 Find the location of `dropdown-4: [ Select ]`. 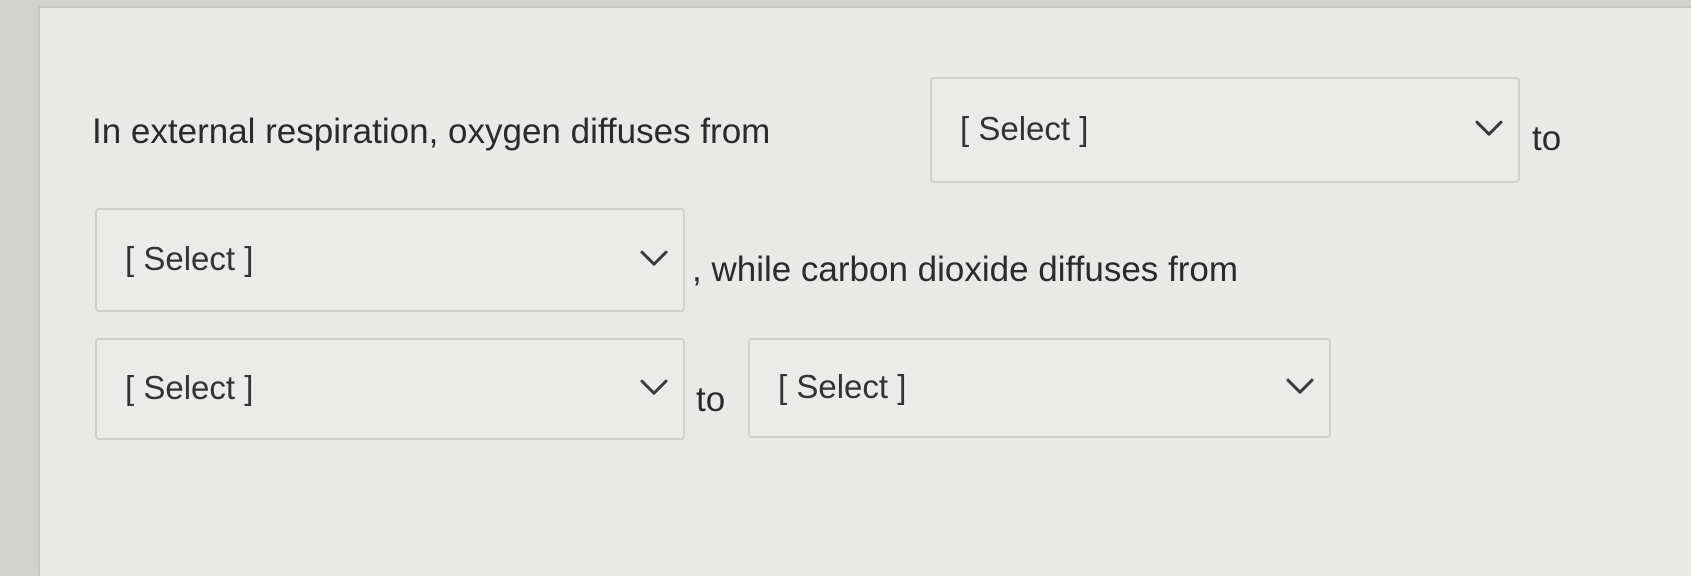

dropdown-4: [ Select ] is located at coordinates (1039, 388).